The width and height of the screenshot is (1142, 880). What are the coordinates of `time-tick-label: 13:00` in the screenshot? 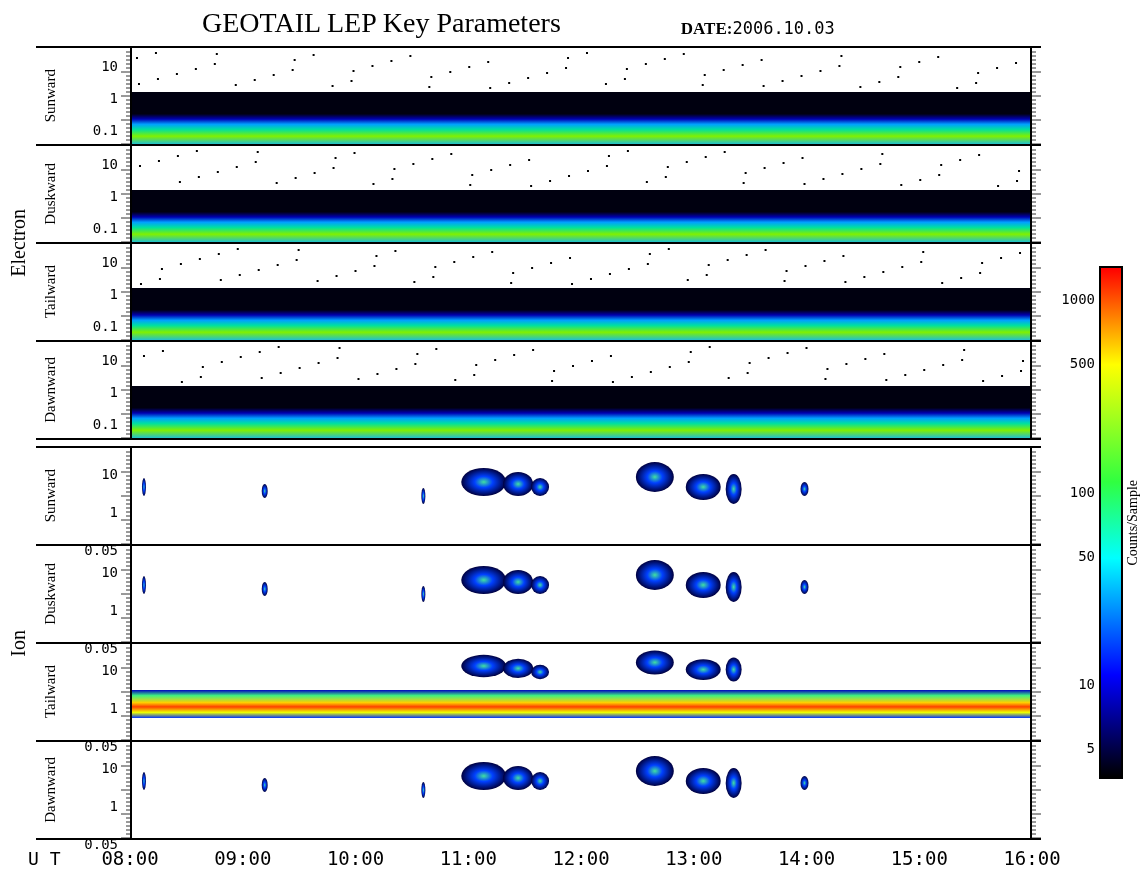 It's located at (694, 858).